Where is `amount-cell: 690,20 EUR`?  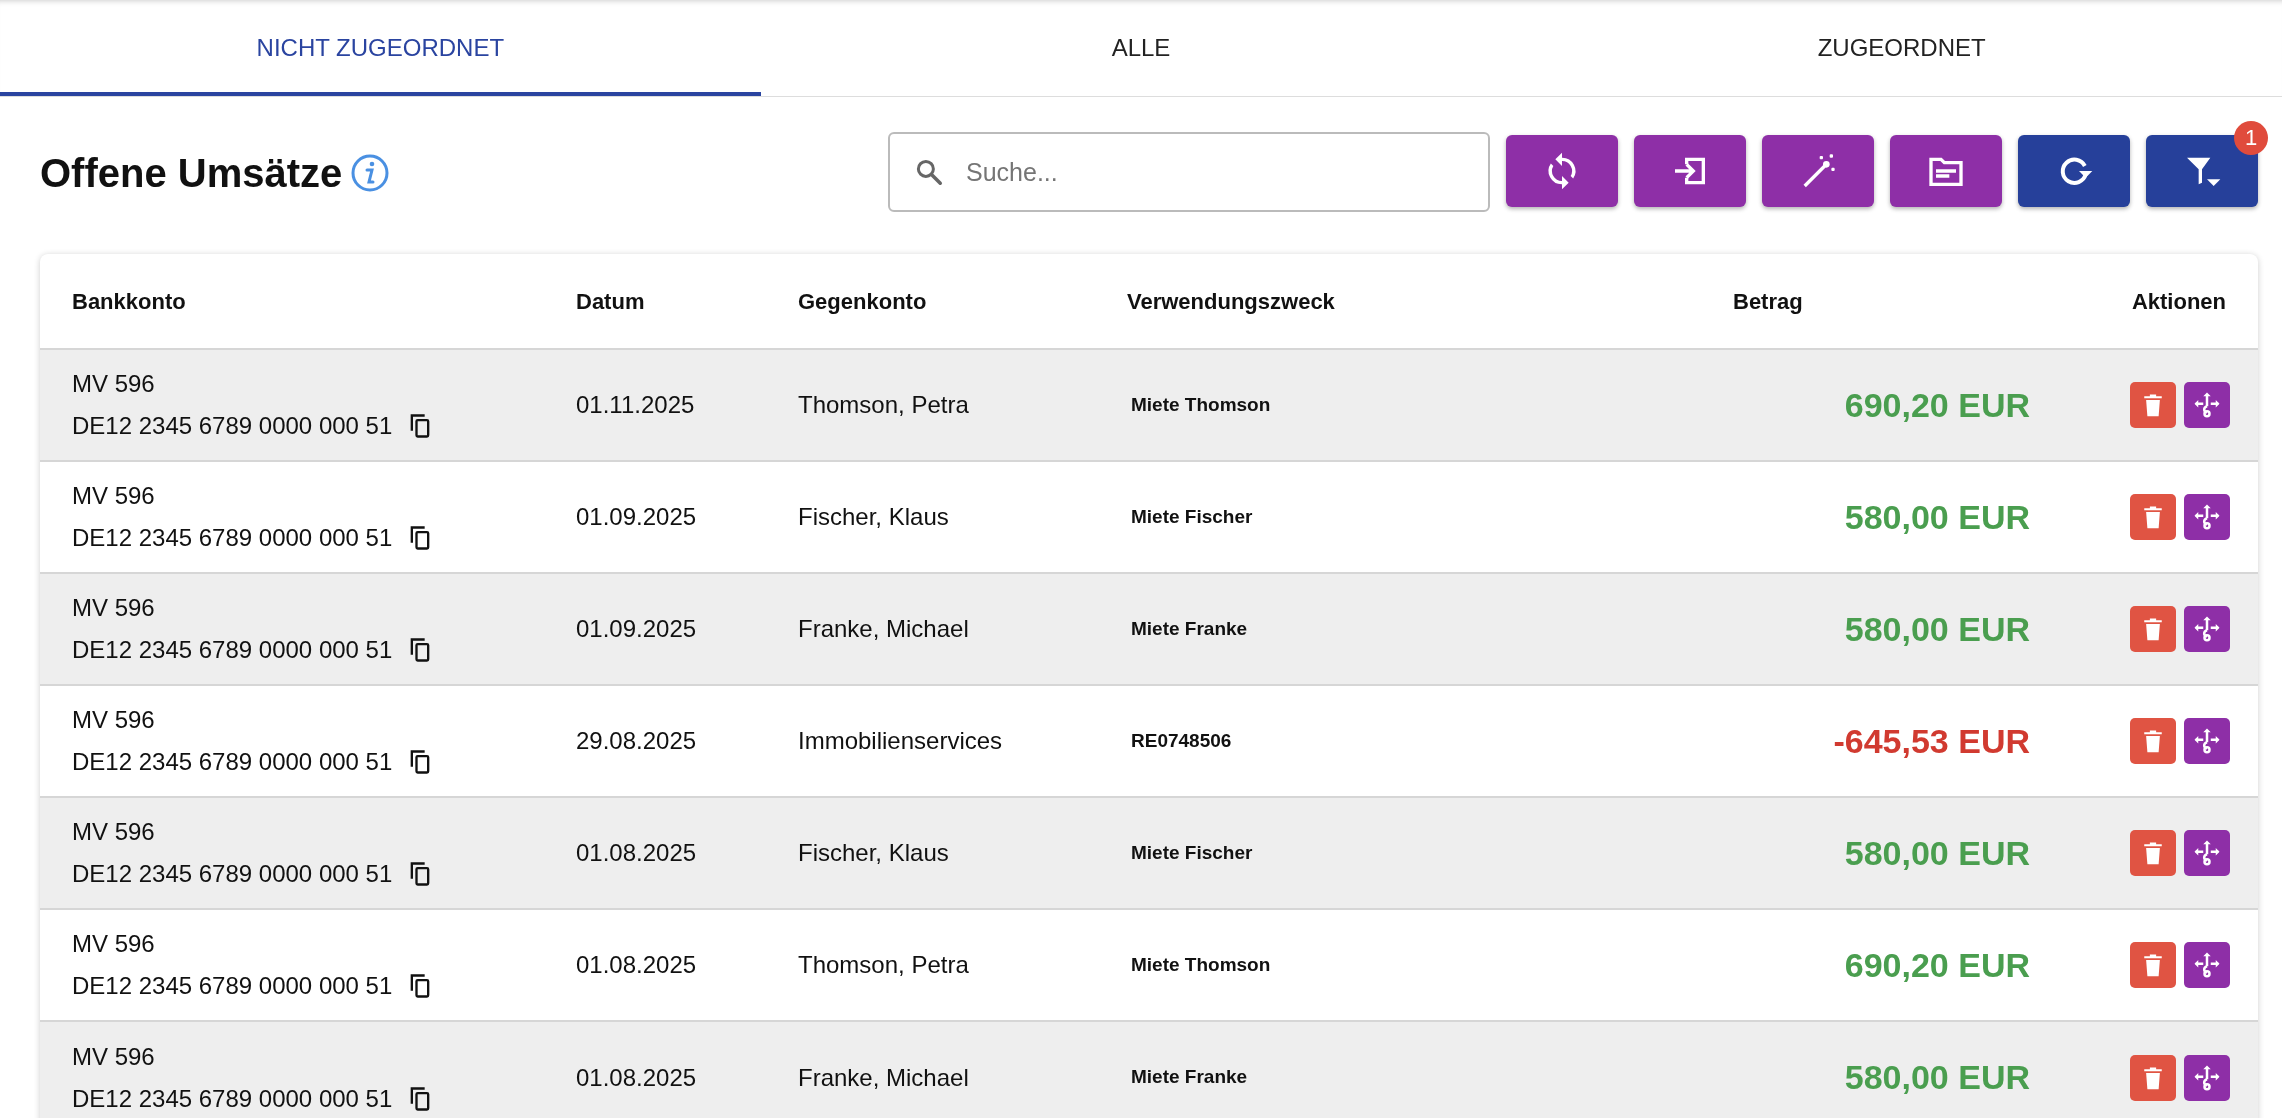
amount-cell: 690,20 EUR is located at coordinates (1880, 405).